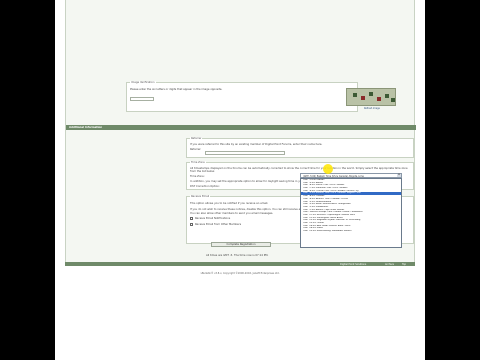 This screenshot has width=480, height=360. What do you see at coordinates (86, 127) in the screenshot?
I see `additional-info-title: Additional Information` at bounding box center [86, 127].